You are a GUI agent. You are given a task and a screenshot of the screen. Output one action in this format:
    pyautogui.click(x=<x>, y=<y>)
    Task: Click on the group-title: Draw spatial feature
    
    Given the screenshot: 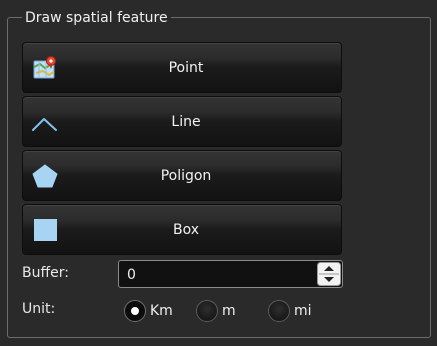 What is the action you would take?
    pyautogui.click(x=96, y=18)
    